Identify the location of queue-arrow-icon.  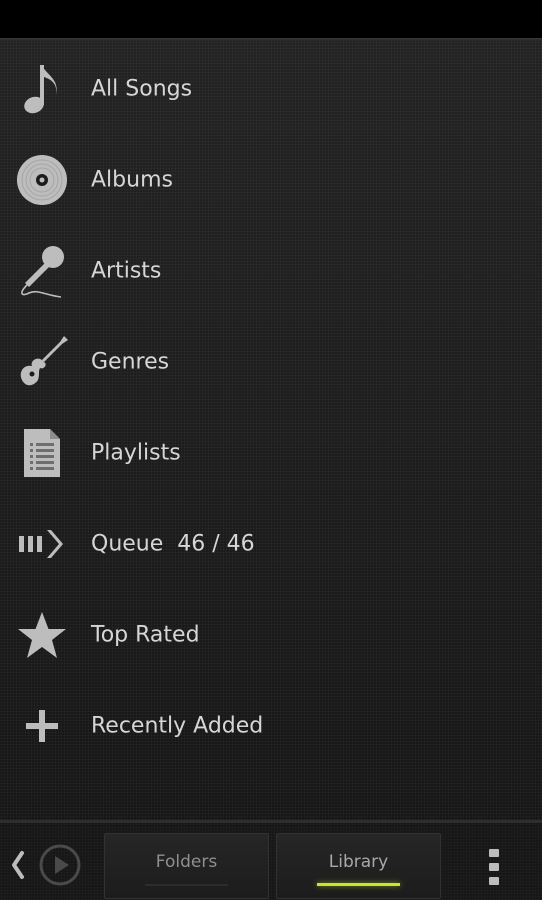
(42, 544).